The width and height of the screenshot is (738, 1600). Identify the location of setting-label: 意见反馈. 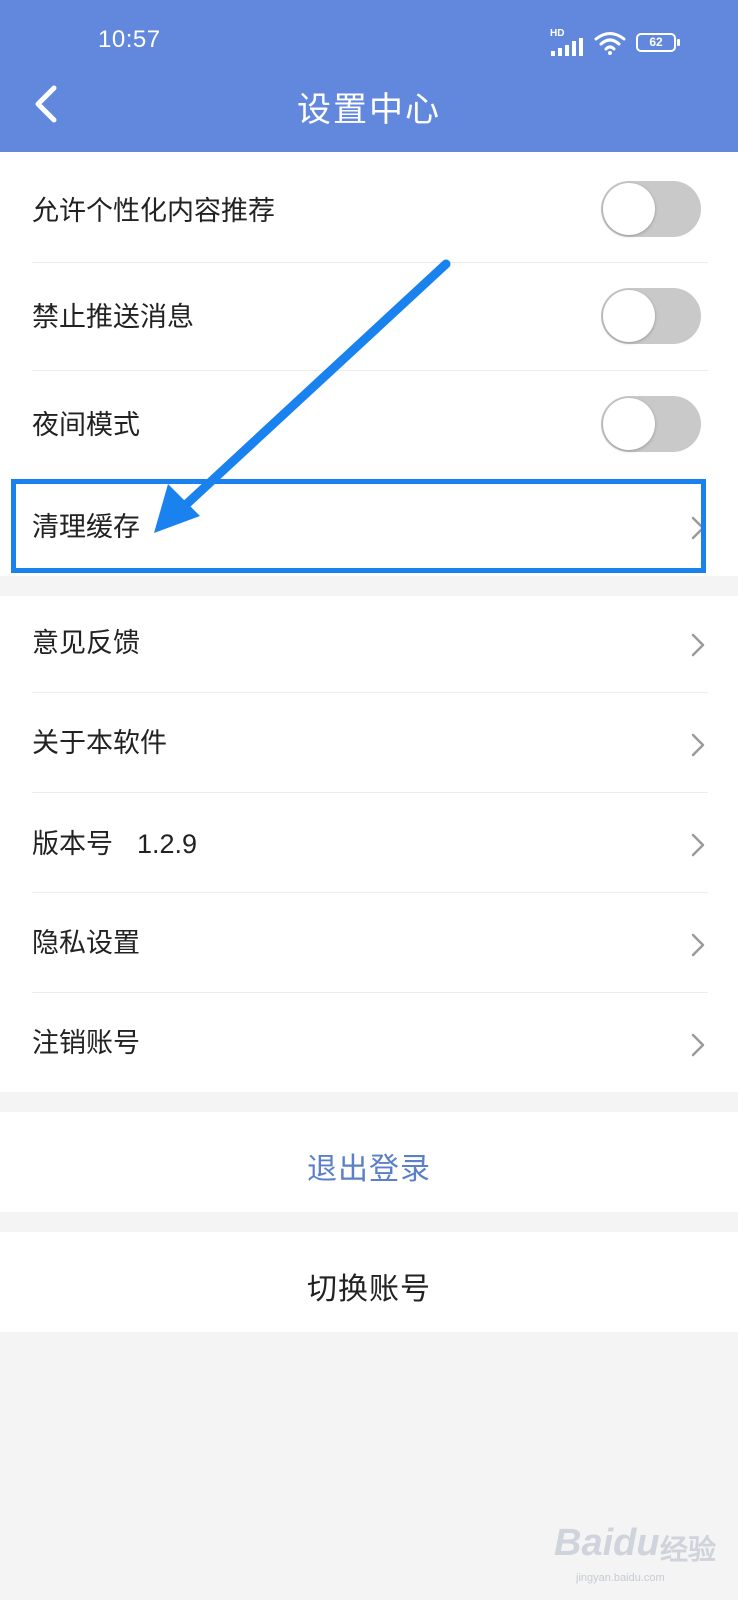
(86, 643).